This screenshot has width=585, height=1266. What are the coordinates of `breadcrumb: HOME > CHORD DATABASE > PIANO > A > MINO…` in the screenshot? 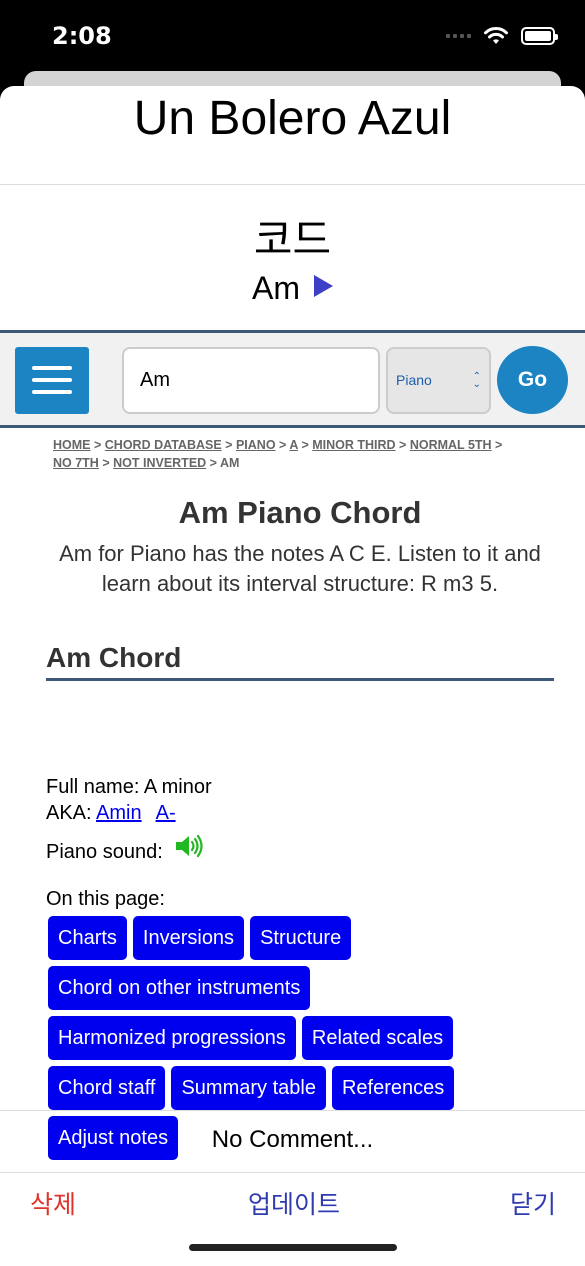 It's located at (303, 454).